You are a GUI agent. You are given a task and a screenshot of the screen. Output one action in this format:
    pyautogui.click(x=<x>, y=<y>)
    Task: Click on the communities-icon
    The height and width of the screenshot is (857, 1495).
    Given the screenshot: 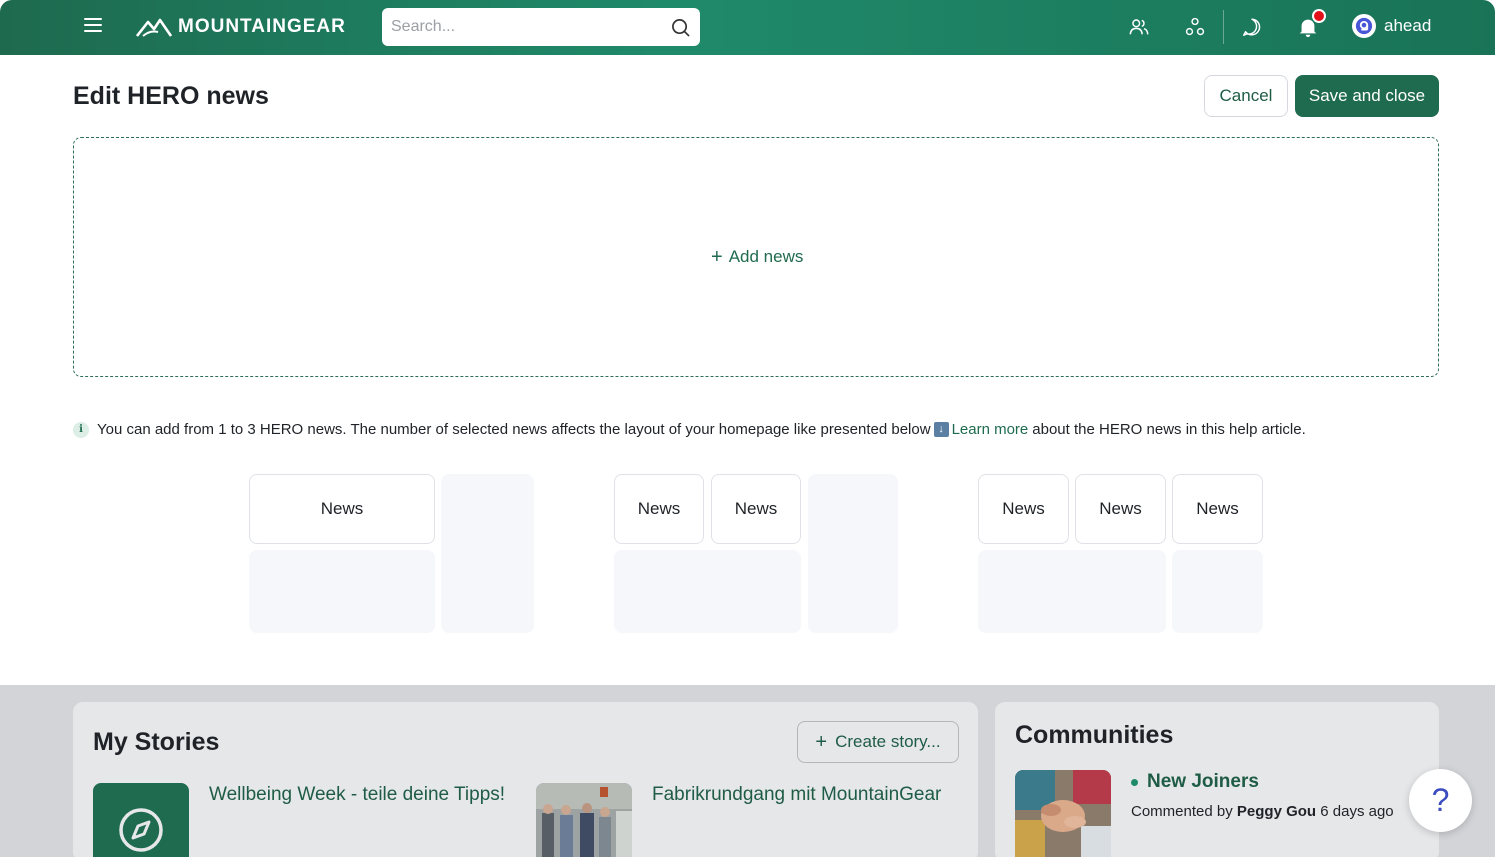 What is the action you would take?
    pyautogui.click(x=1195, y=27)
    